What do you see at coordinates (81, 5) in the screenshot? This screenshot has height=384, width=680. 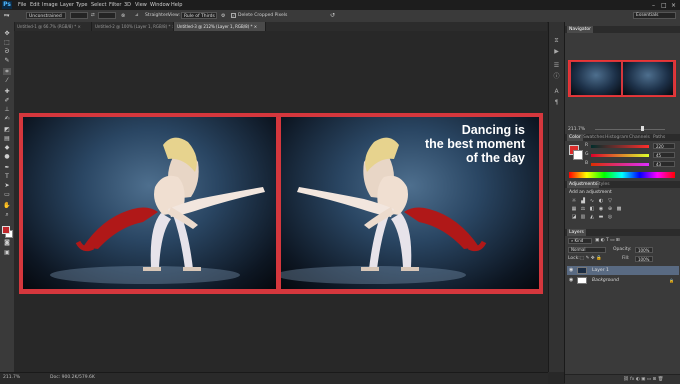 I see `menu-type: Type` at bounding box center [81, 5].